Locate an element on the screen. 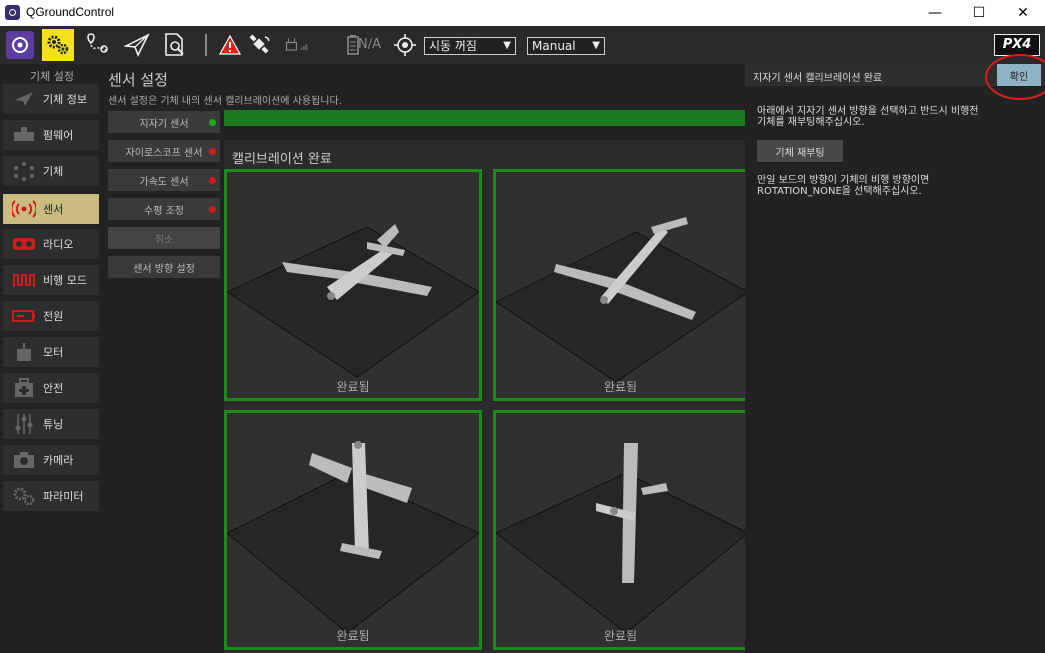 This screenshot has width=1045, height=653. gps-crosshair-icon is located at coordinates (405, 45).